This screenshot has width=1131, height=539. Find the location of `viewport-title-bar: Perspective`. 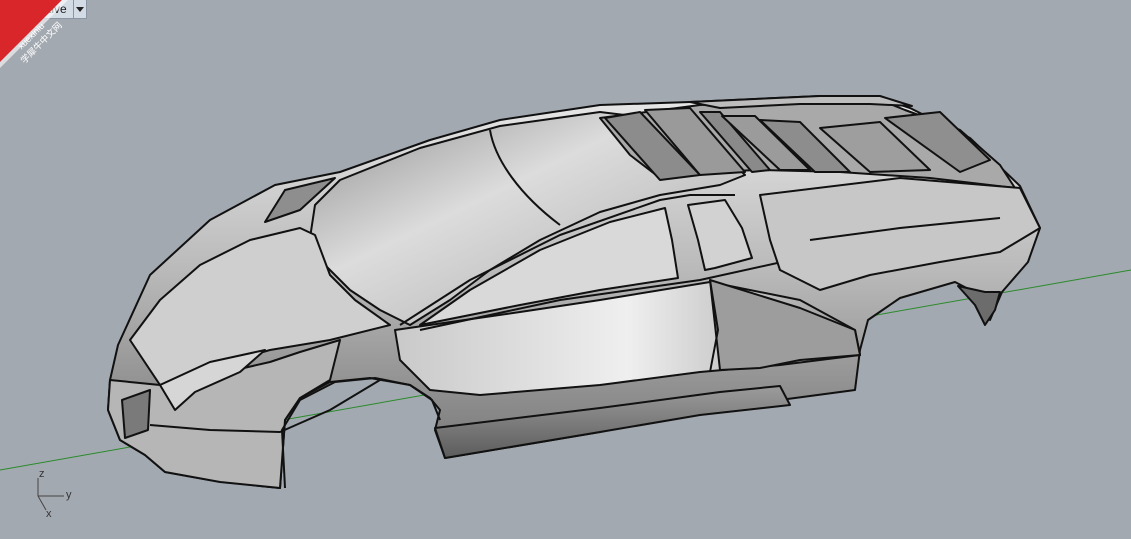

viewport-title-bar: Perspective is located at coordinates (43, 9).